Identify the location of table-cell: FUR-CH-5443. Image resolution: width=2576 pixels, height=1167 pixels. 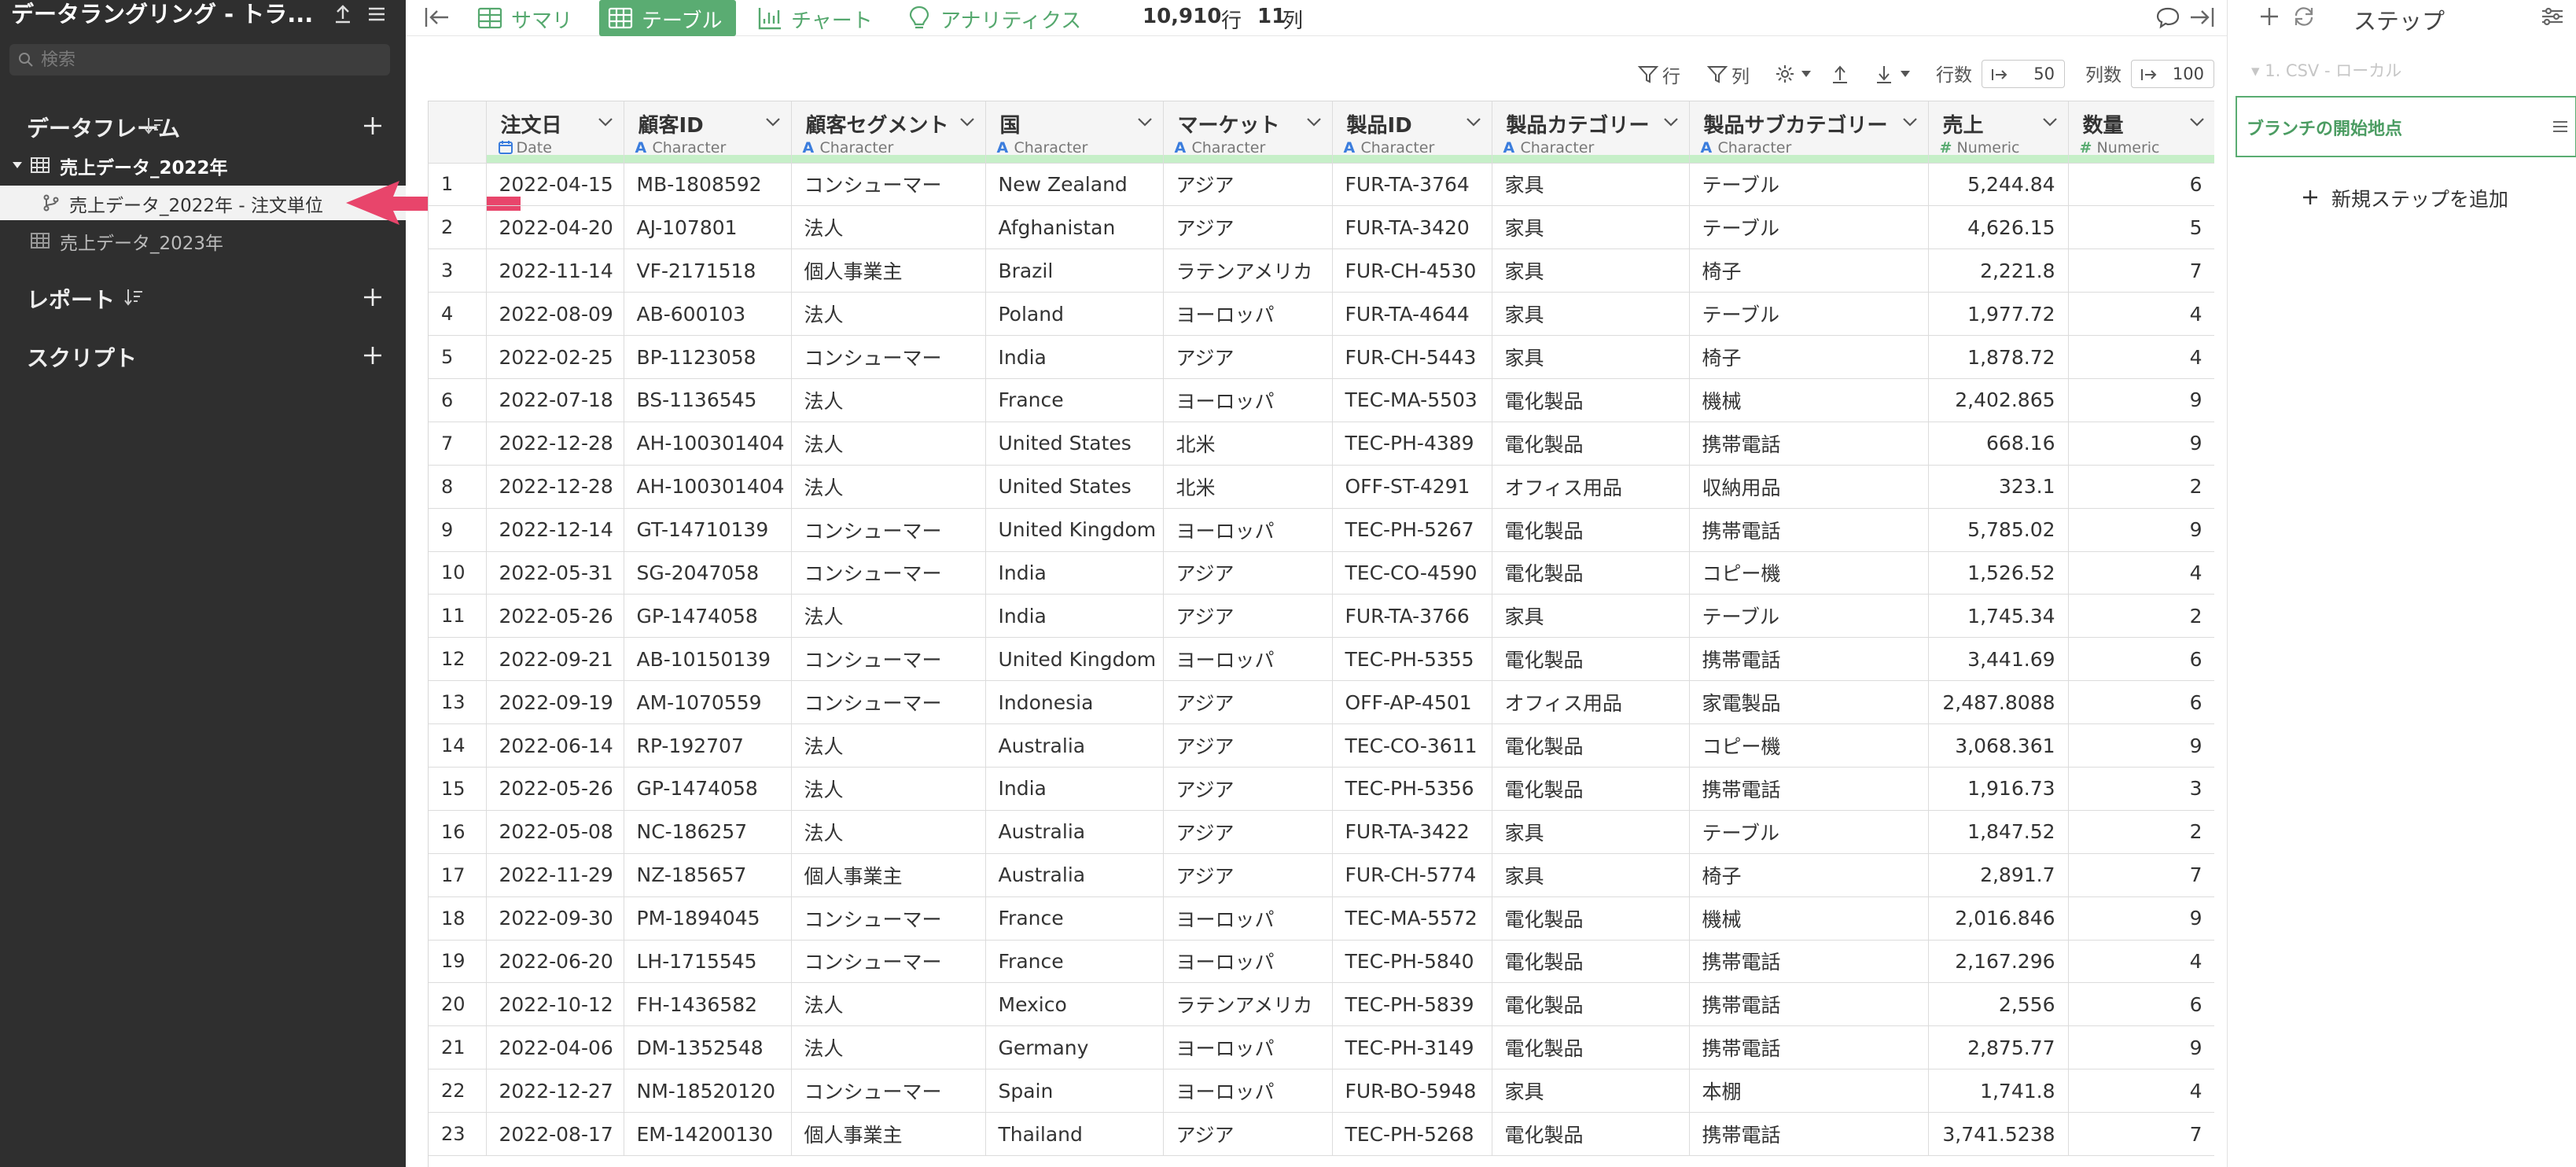
(1412, 357).